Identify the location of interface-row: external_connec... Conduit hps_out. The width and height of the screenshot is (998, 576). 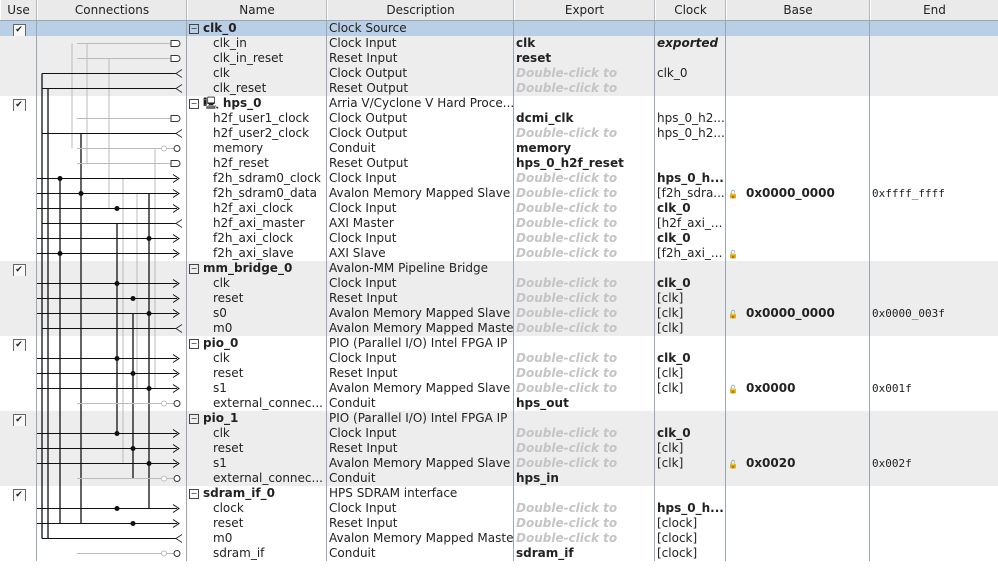
(499, 403).